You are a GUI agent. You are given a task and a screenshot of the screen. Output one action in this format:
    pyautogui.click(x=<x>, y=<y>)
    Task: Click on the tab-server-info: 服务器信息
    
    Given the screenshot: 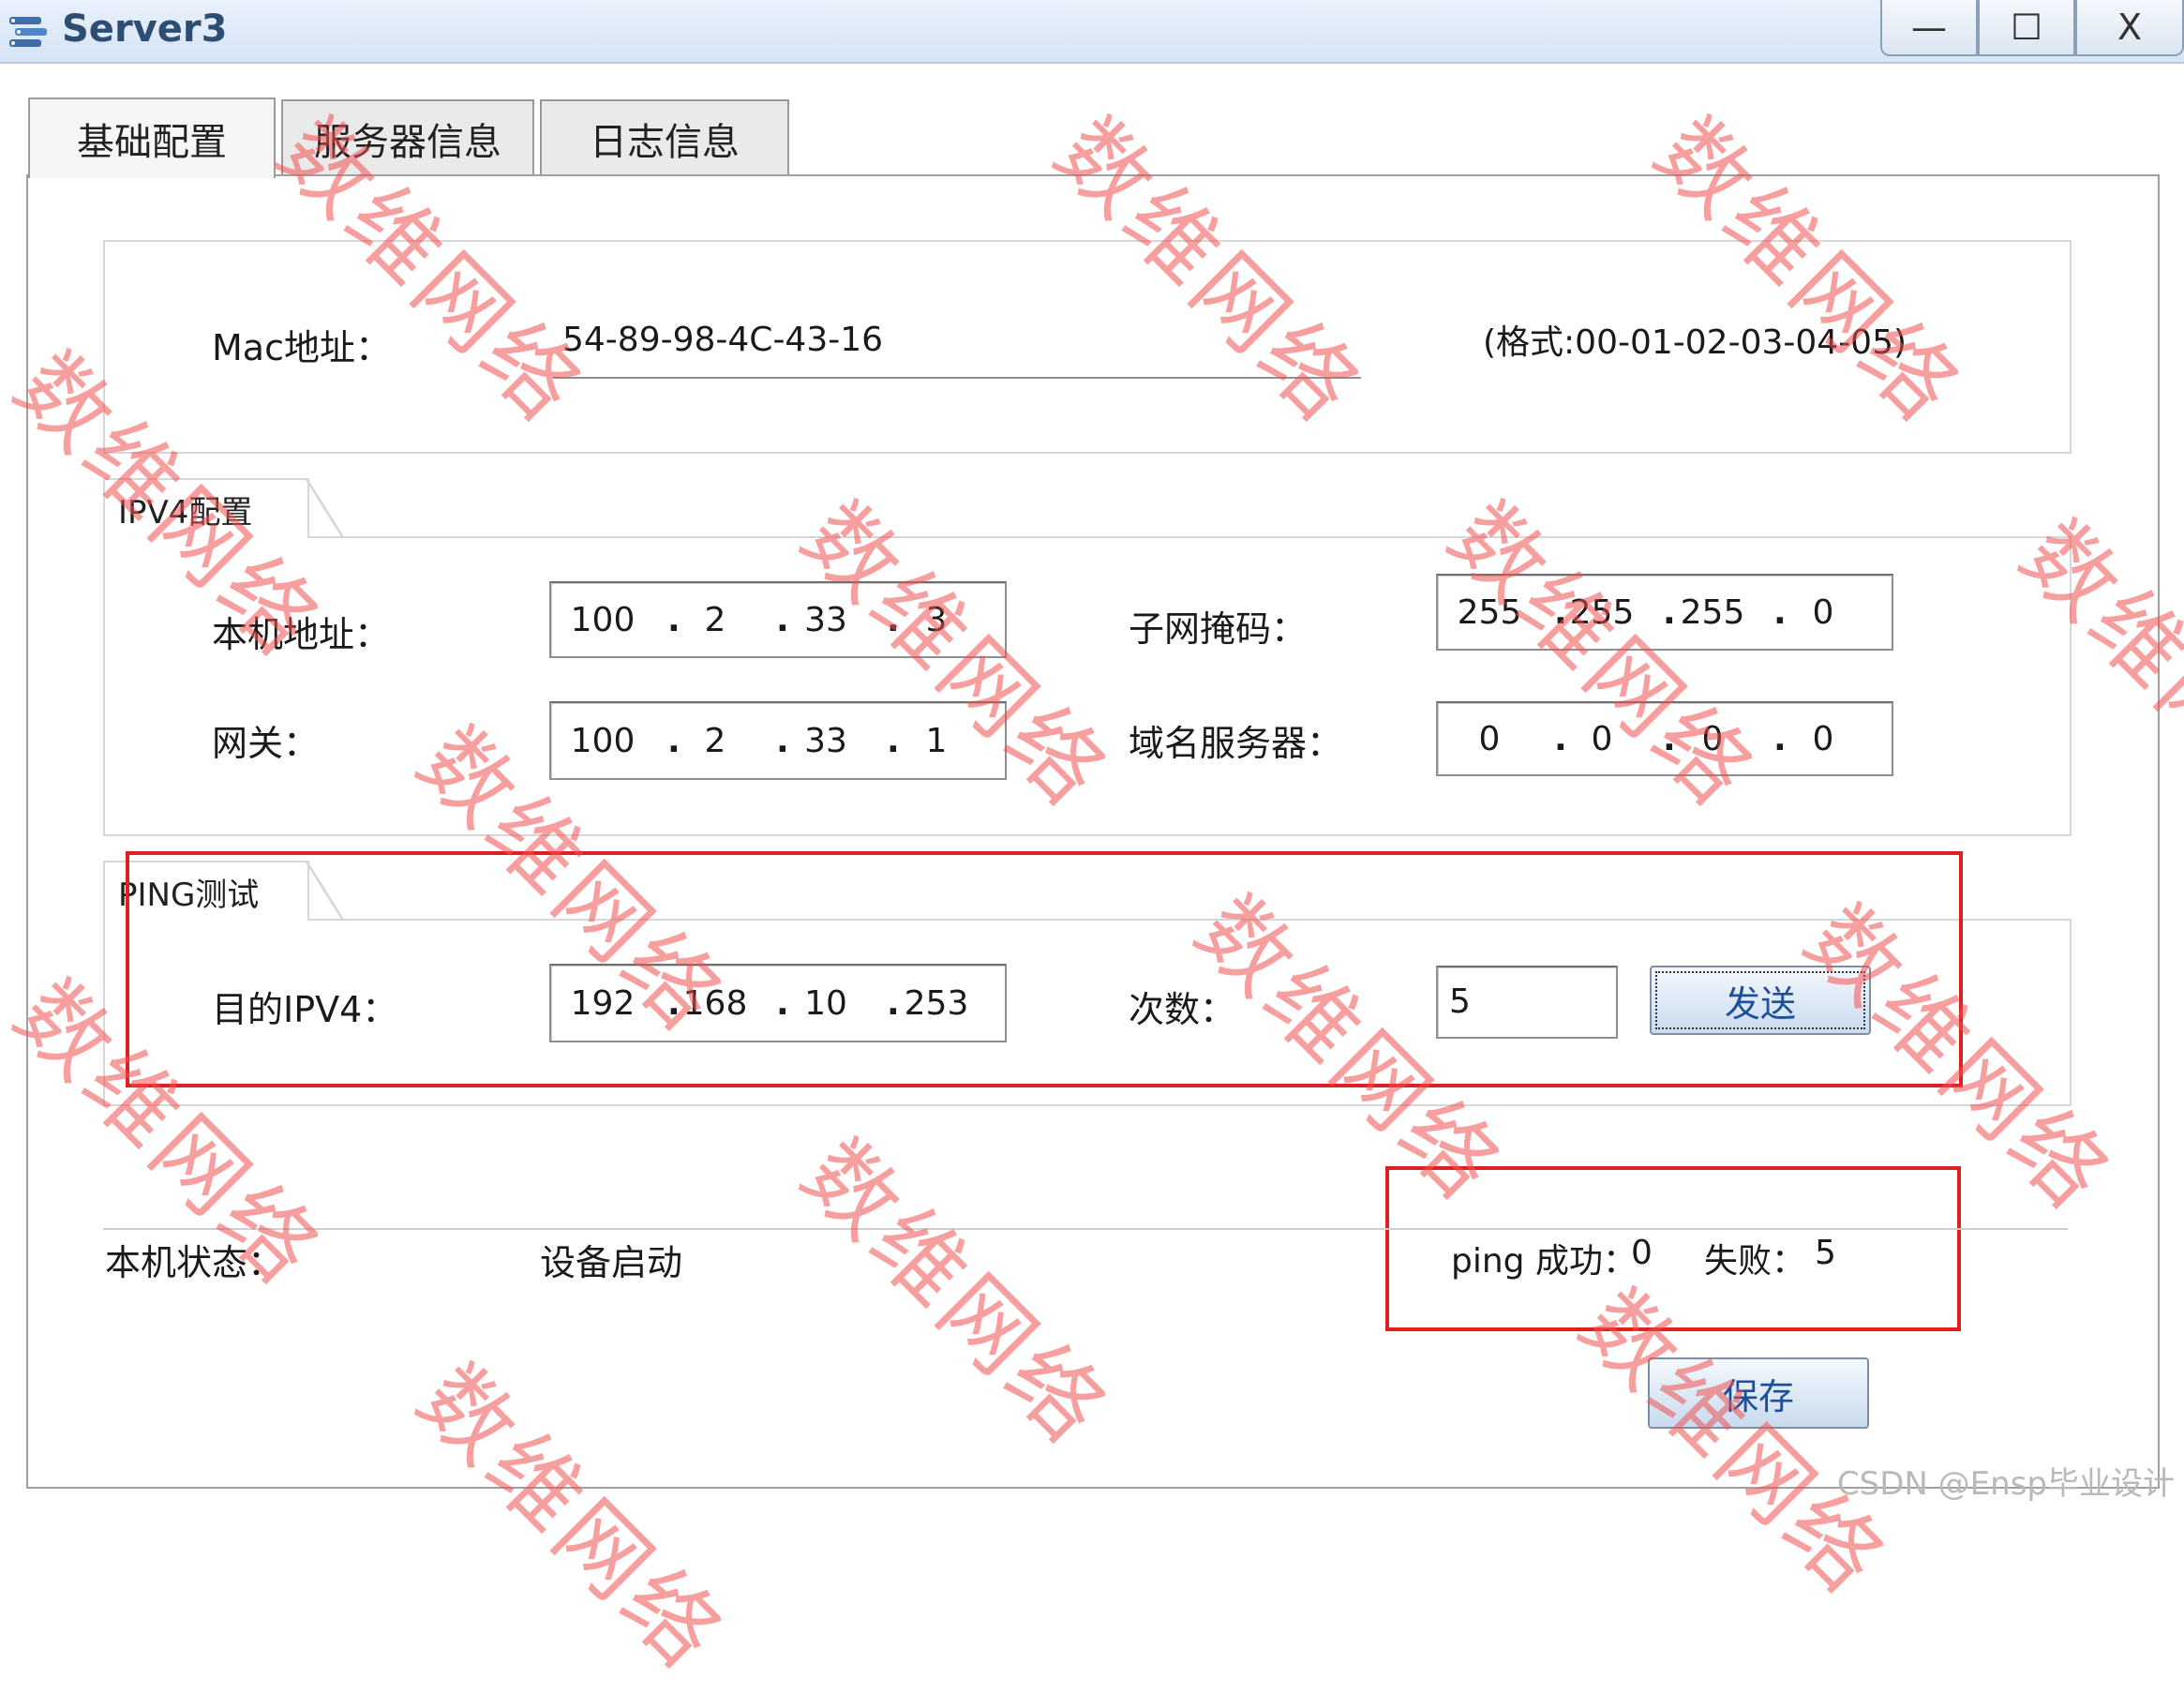 What is the action you would take?
    pyautogui.click(x=408, y=137)
    